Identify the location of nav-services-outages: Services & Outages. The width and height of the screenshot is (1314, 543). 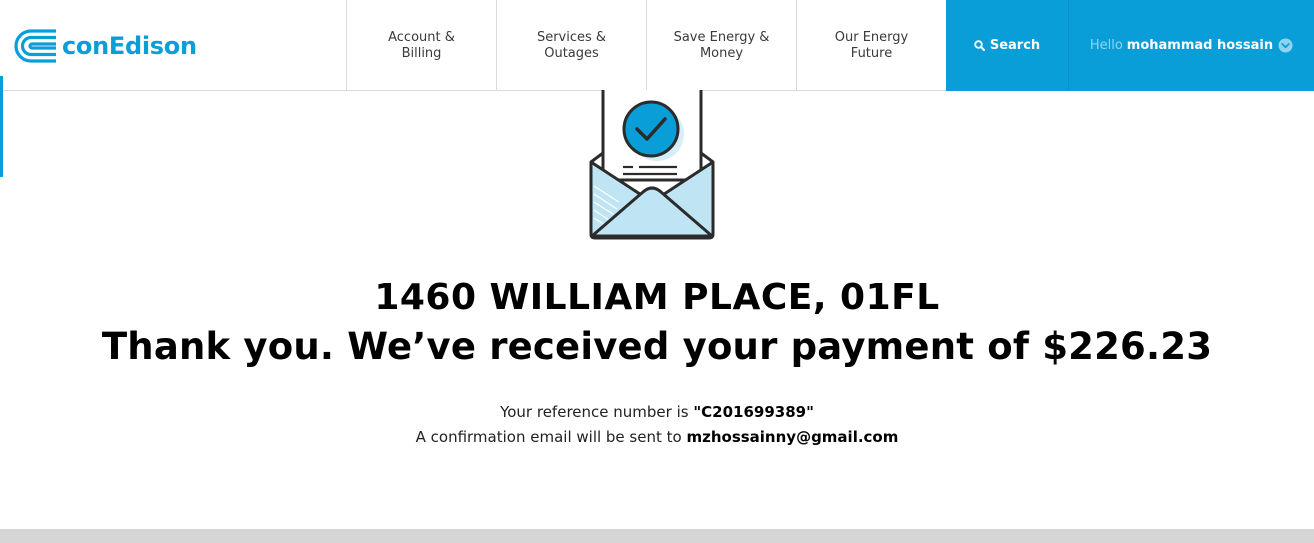
(571, 45).